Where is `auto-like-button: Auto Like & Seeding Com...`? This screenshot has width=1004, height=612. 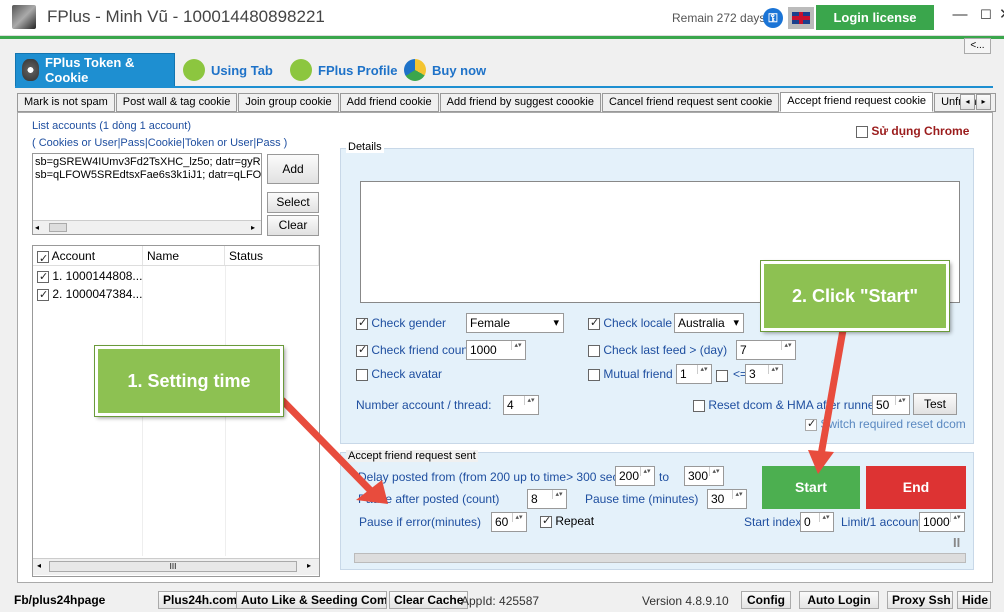 auto-like-button: Auto Like & Seeding Com... is located at coordinates (311, 600).